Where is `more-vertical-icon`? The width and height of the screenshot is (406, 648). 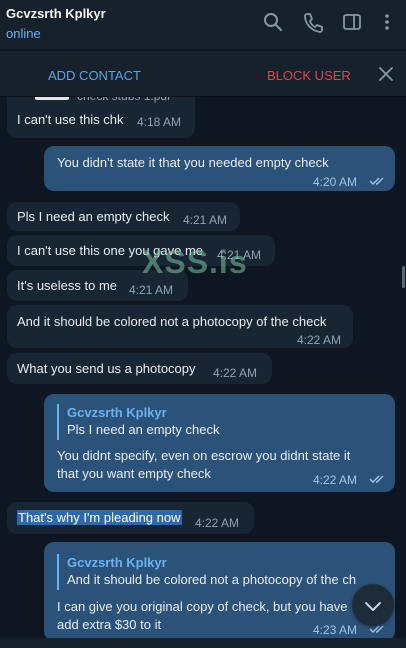
more-vertical-icon is located at coordinates (387, 22).